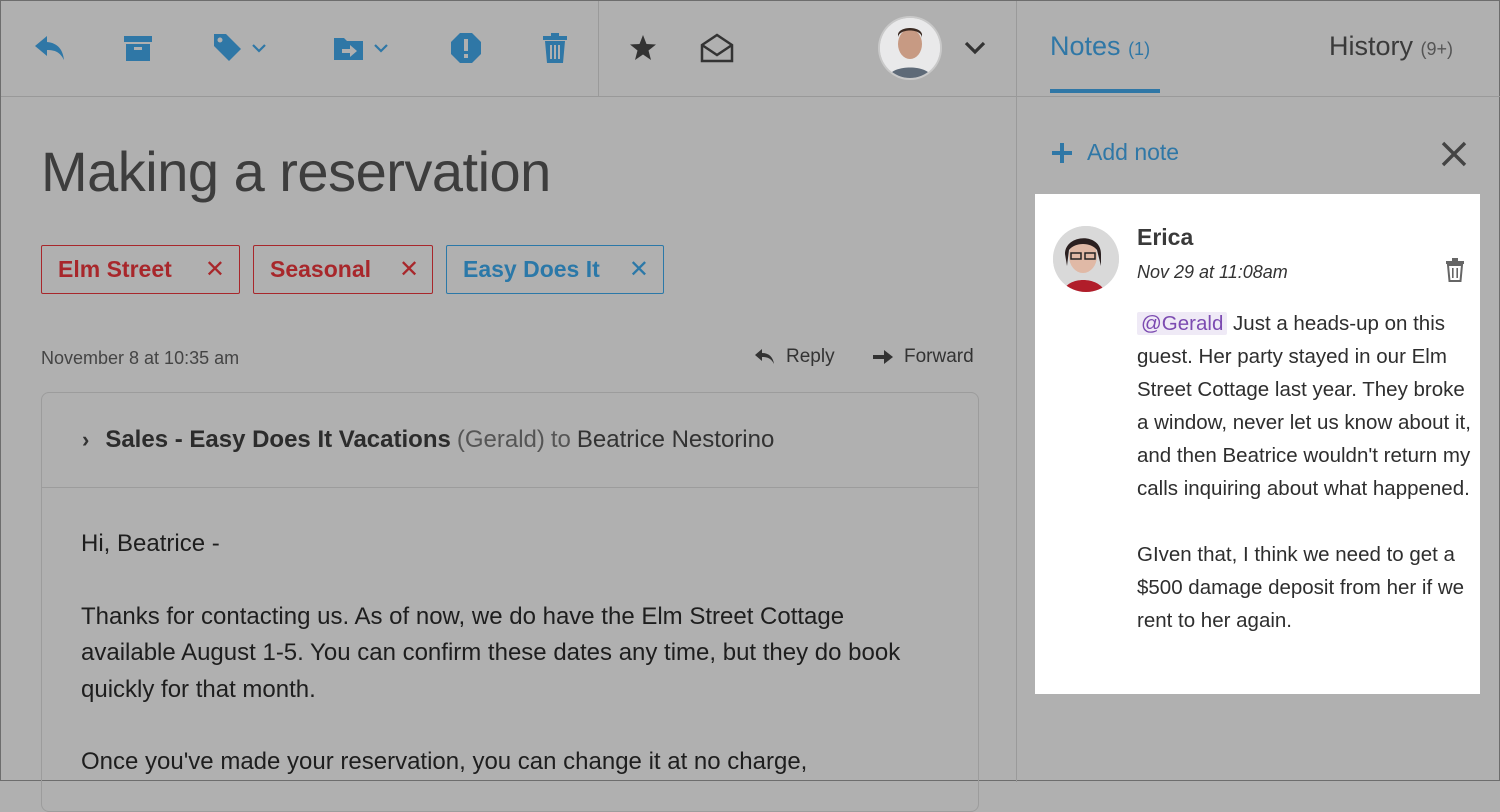 This screenshot has width=1500, height=812. Describe the element at coordinates (377, 48) in the screenshot. I see `move-chevron-down-icon` at that location.